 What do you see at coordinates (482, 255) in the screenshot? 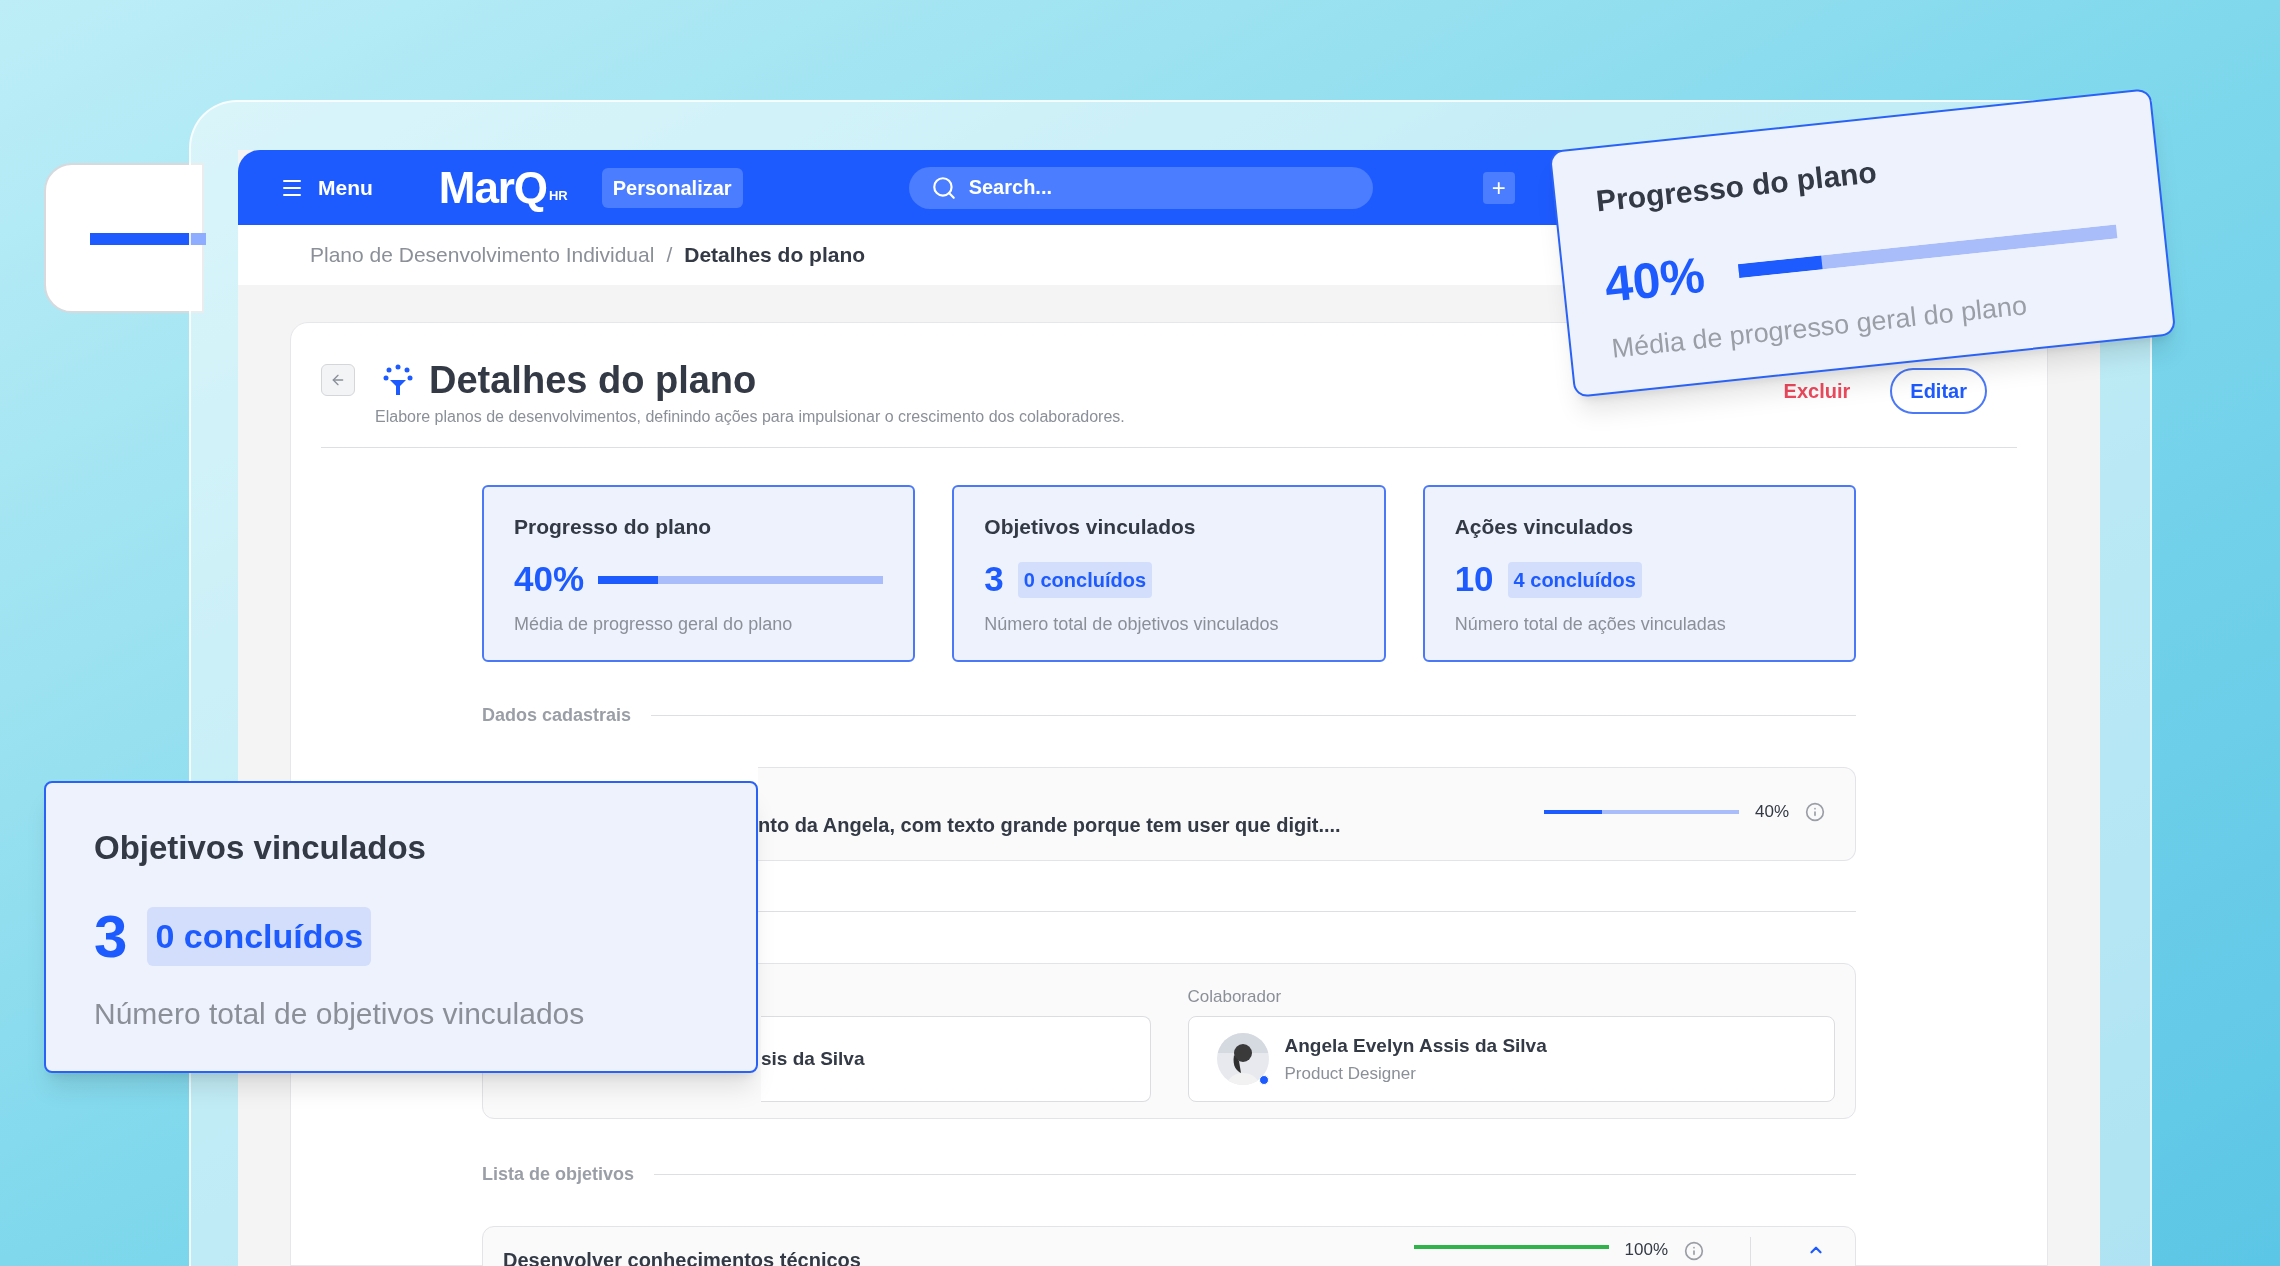
I see `breadcrumb-item: Plano de Desenvolvimento Individual` at bounding box center [482, 255].